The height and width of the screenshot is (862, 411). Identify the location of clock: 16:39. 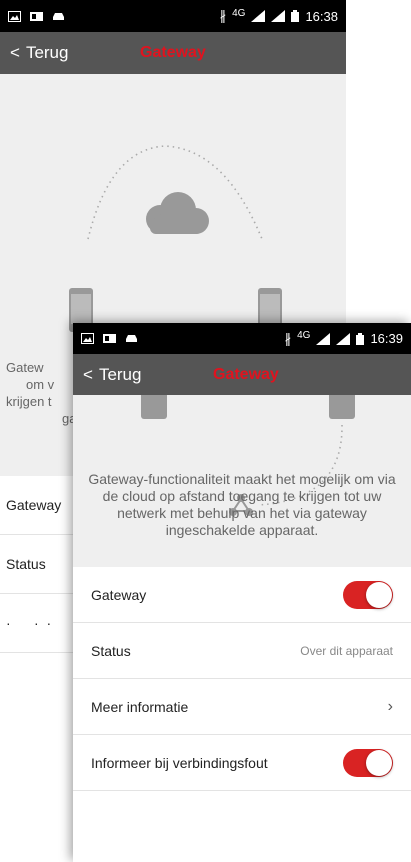
(386, 338).